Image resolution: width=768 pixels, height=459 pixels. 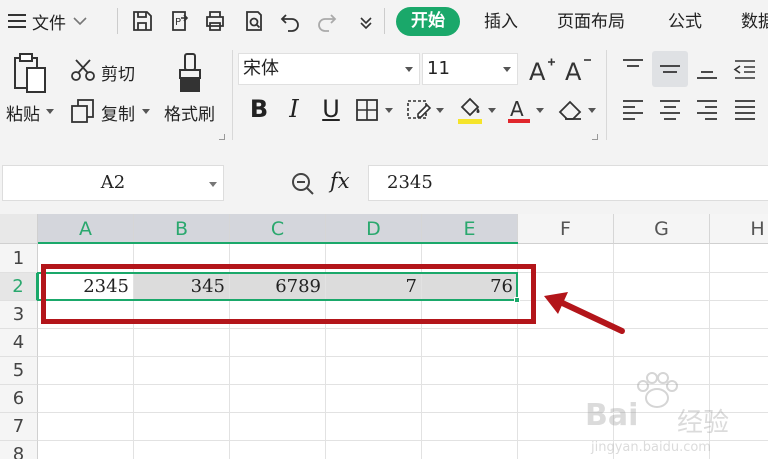 What do you see at coordinates (19, 450) in the screenshot?
I see `row-header-8: 8` at bounding box center [19, 450].